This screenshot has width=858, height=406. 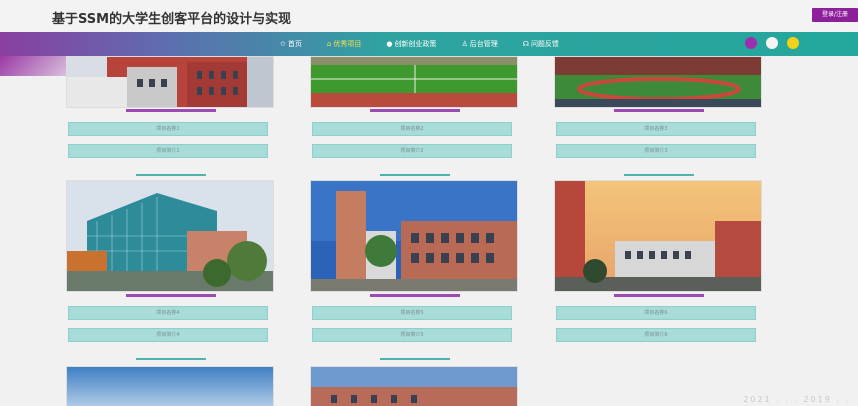 What do you see at coordinates (464, 44) in the screenshot?
I see `user-icon: ♙` at bounding box center [464, 44].